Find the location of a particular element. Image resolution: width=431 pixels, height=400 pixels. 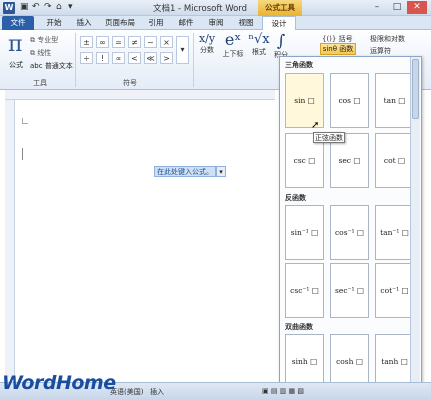

professional-button: ⧉ 专业型 is located at coordinates (44, 40).